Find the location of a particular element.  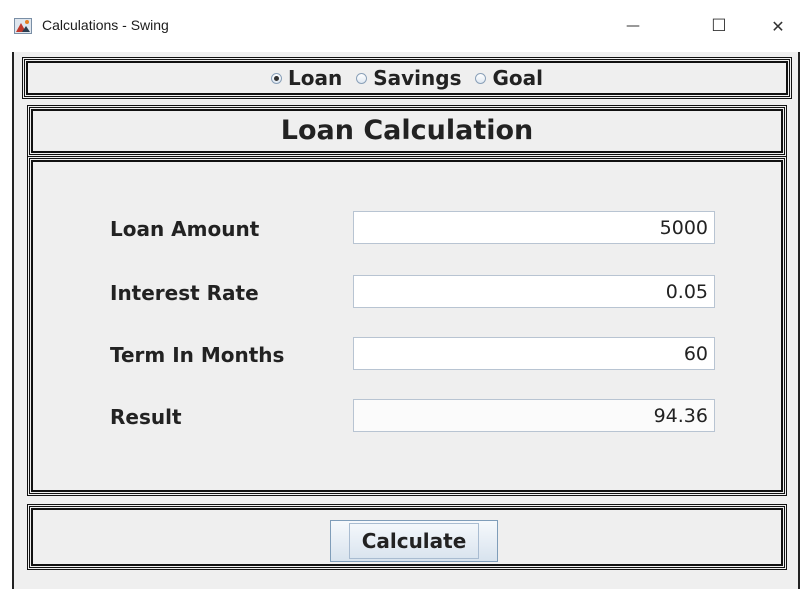

maximize-button: ☐ is located at coordinates (719, 26).